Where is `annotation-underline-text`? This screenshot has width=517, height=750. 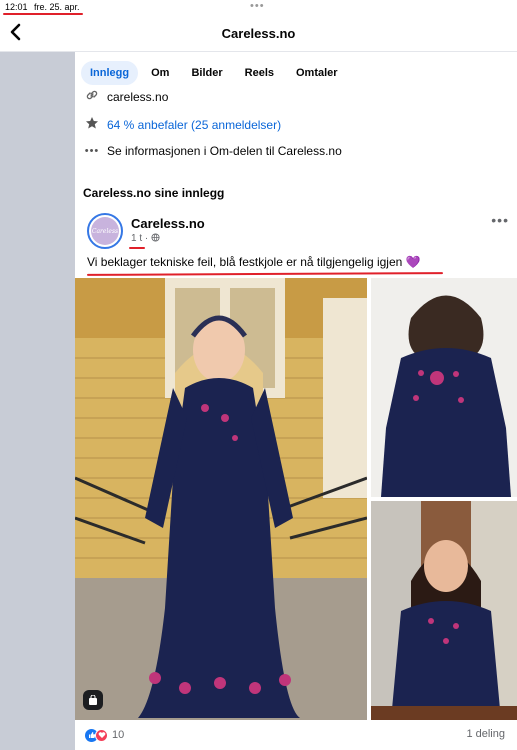
annotation-underline-text is located at coordinates (265, 274).